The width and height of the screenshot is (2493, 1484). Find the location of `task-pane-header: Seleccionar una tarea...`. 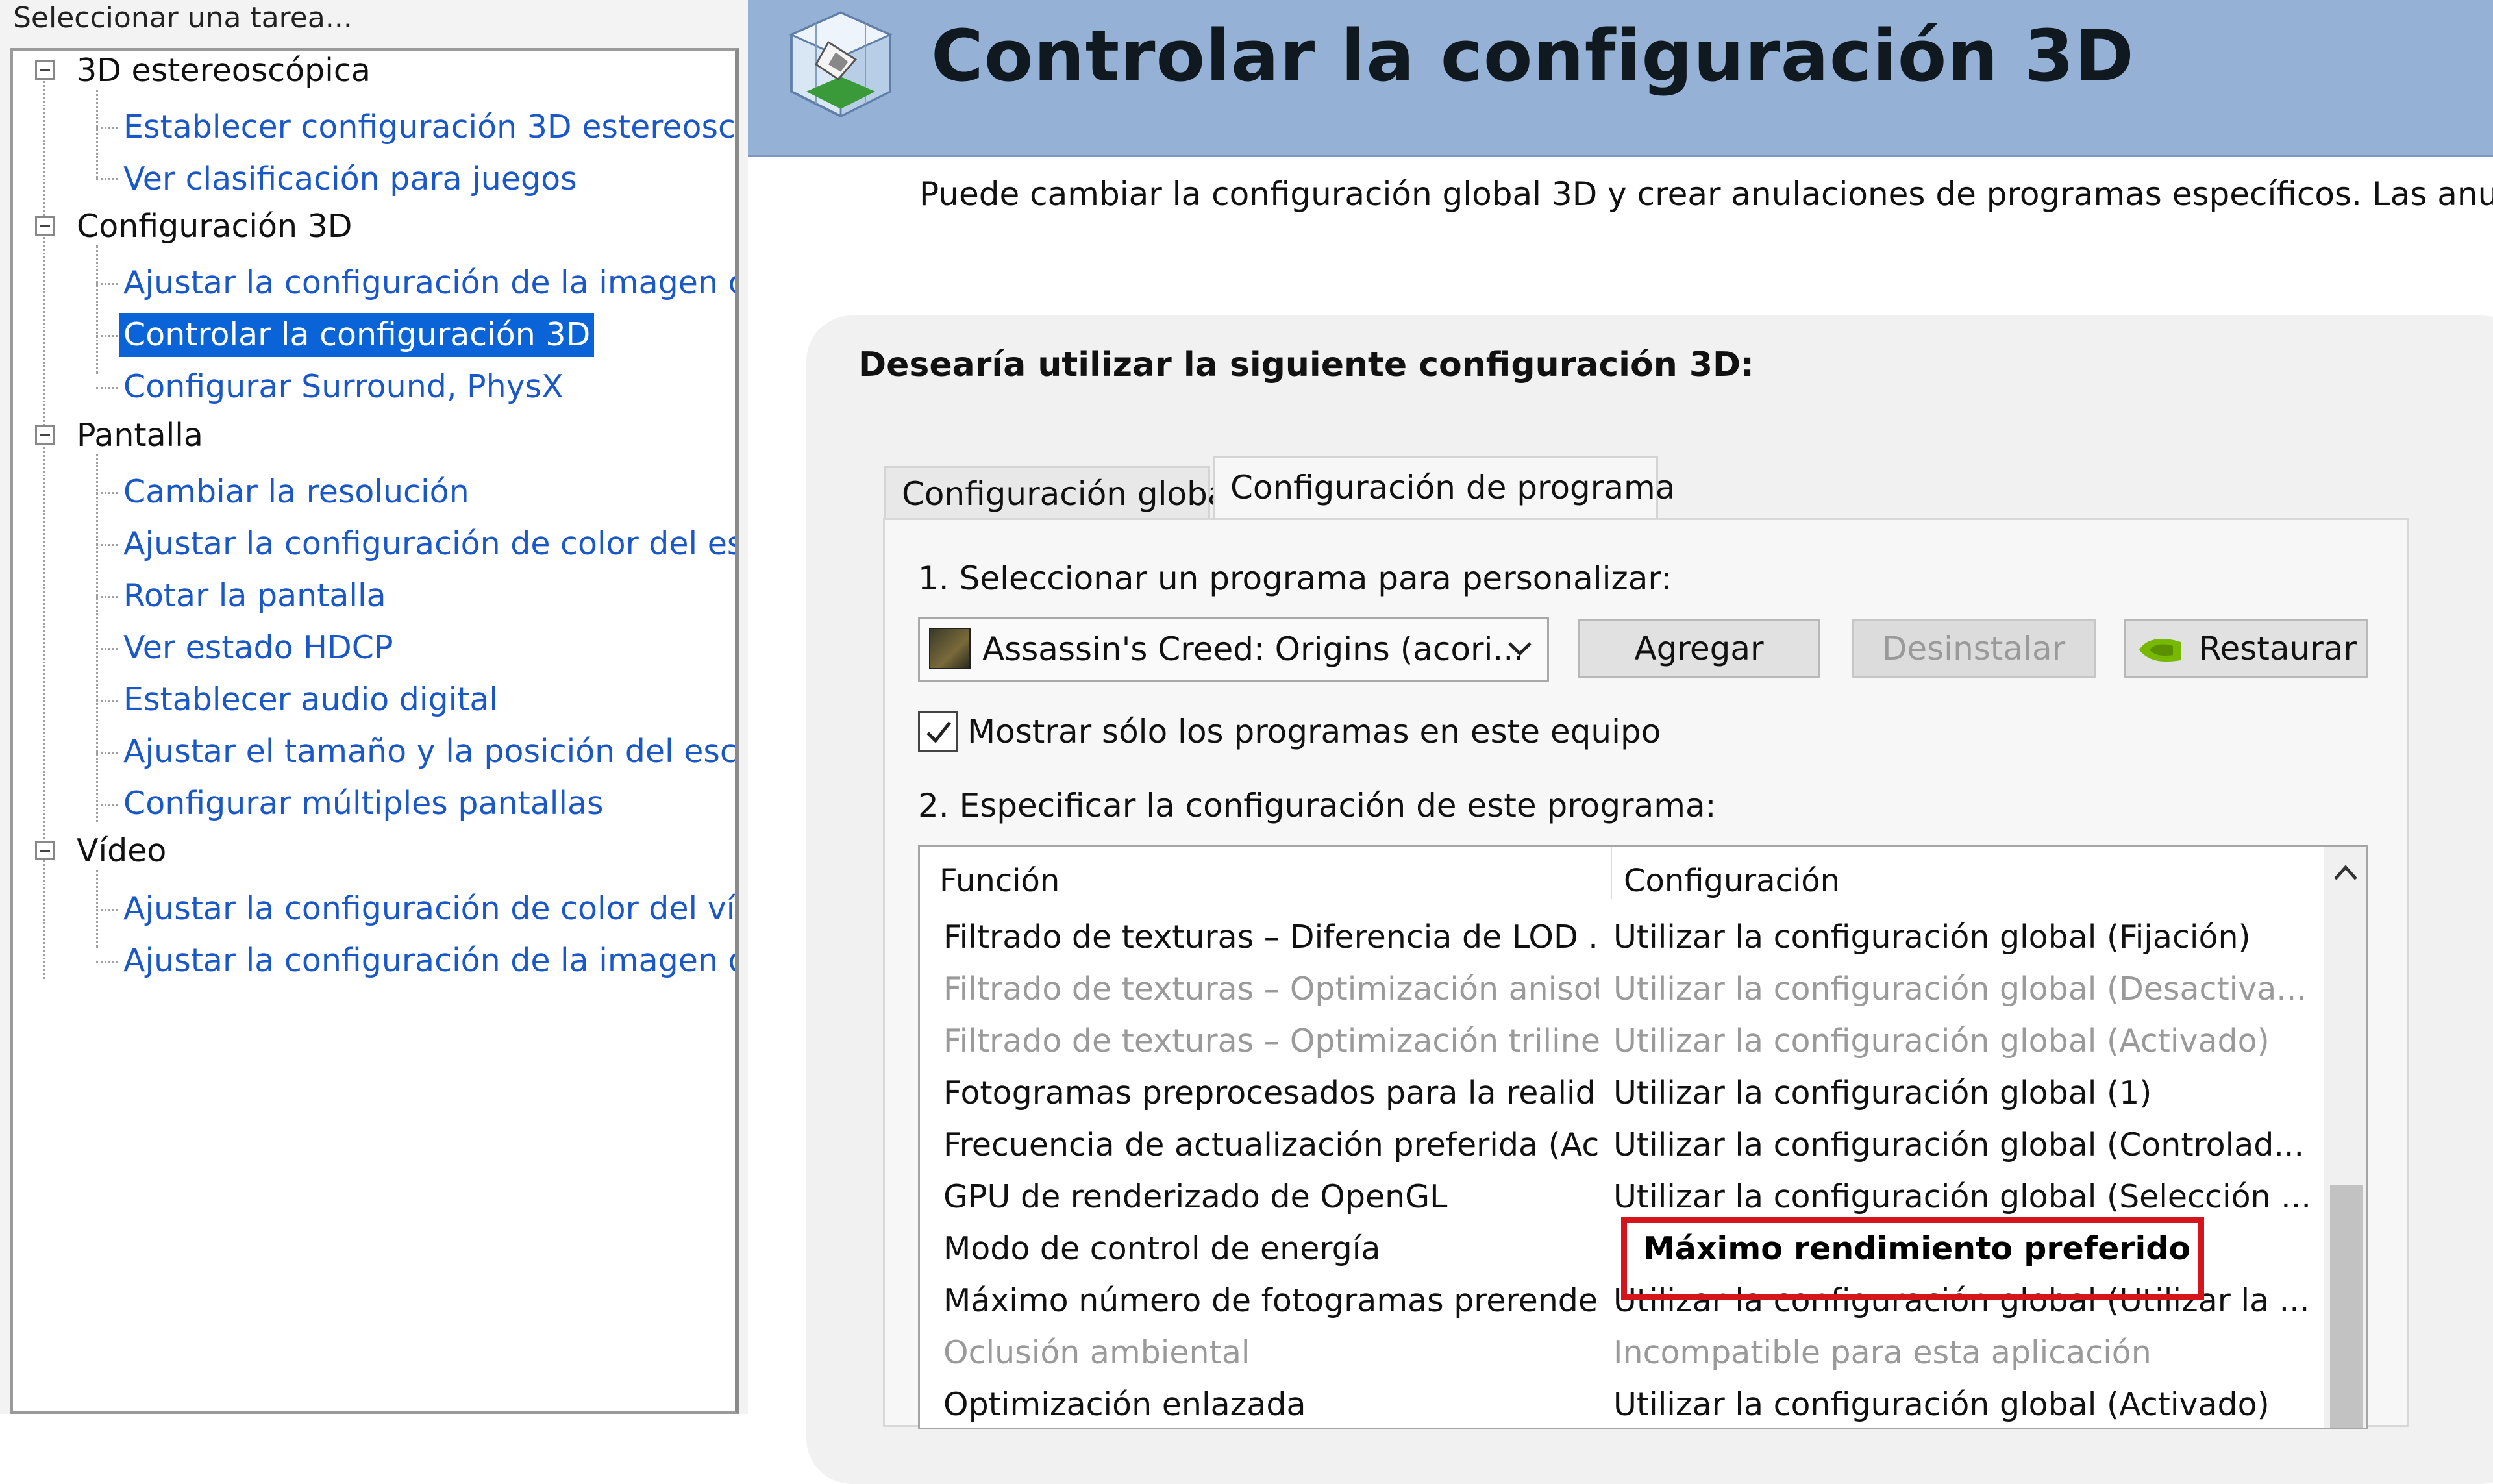

task-pane-header: Seleccionar una tarea... is located at coordinates (183, 17).